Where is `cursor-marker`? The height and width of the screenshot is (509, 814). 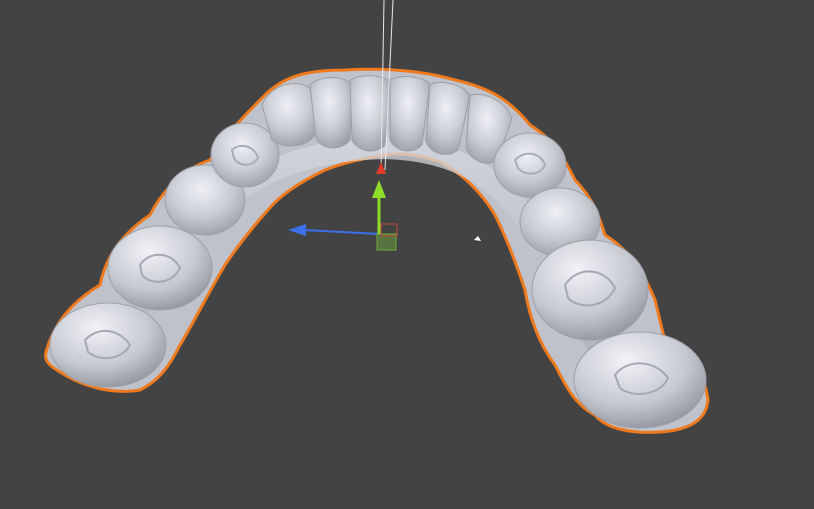
cursor-marker is located at coordinates (477, 238).